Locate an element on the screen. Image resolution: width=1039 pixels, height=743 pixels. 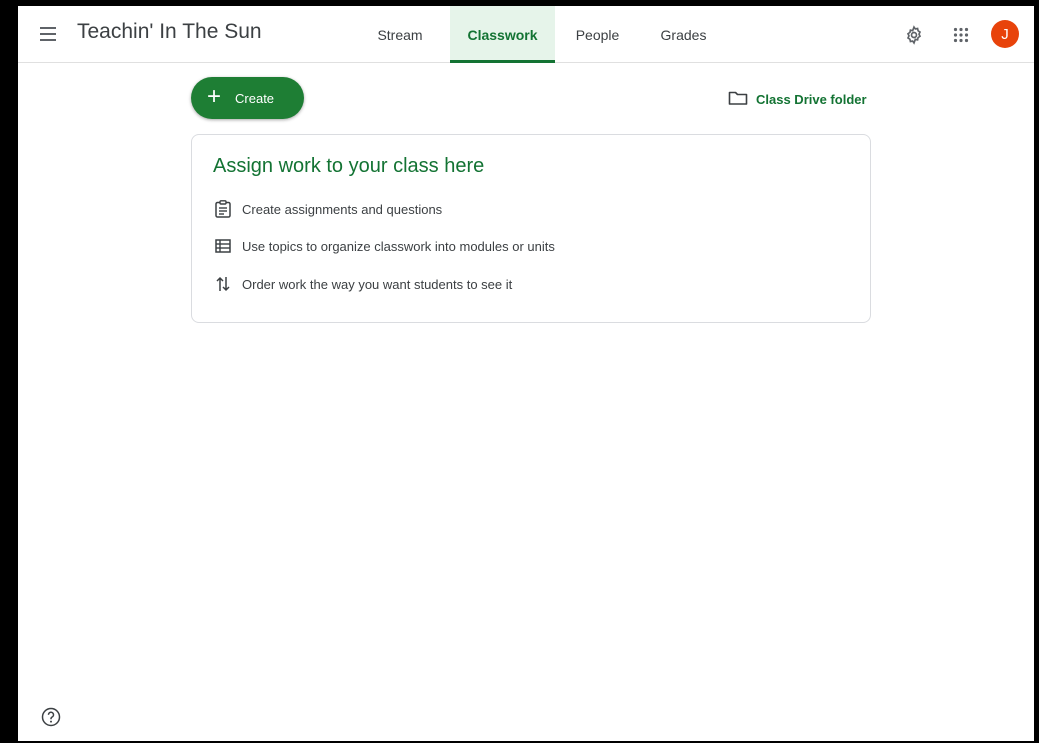
help-icon is located at coordinates (51, 717).